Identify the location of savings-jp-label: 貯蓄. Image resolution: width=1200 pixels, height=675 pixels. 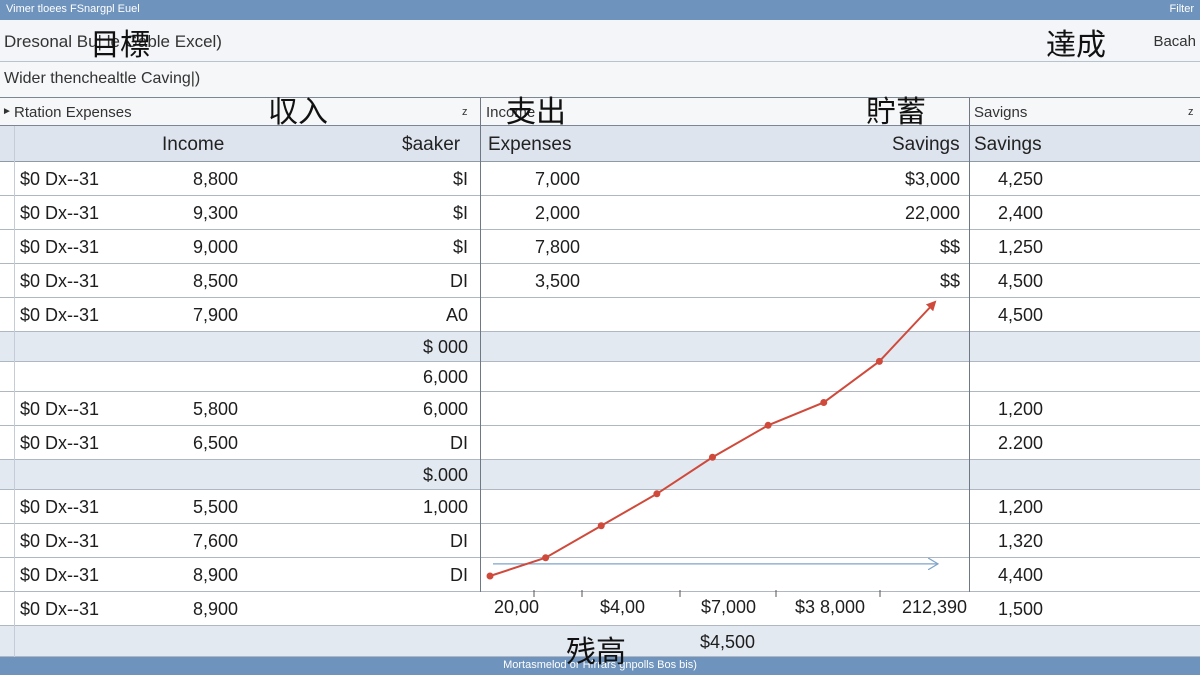
(896, 112).